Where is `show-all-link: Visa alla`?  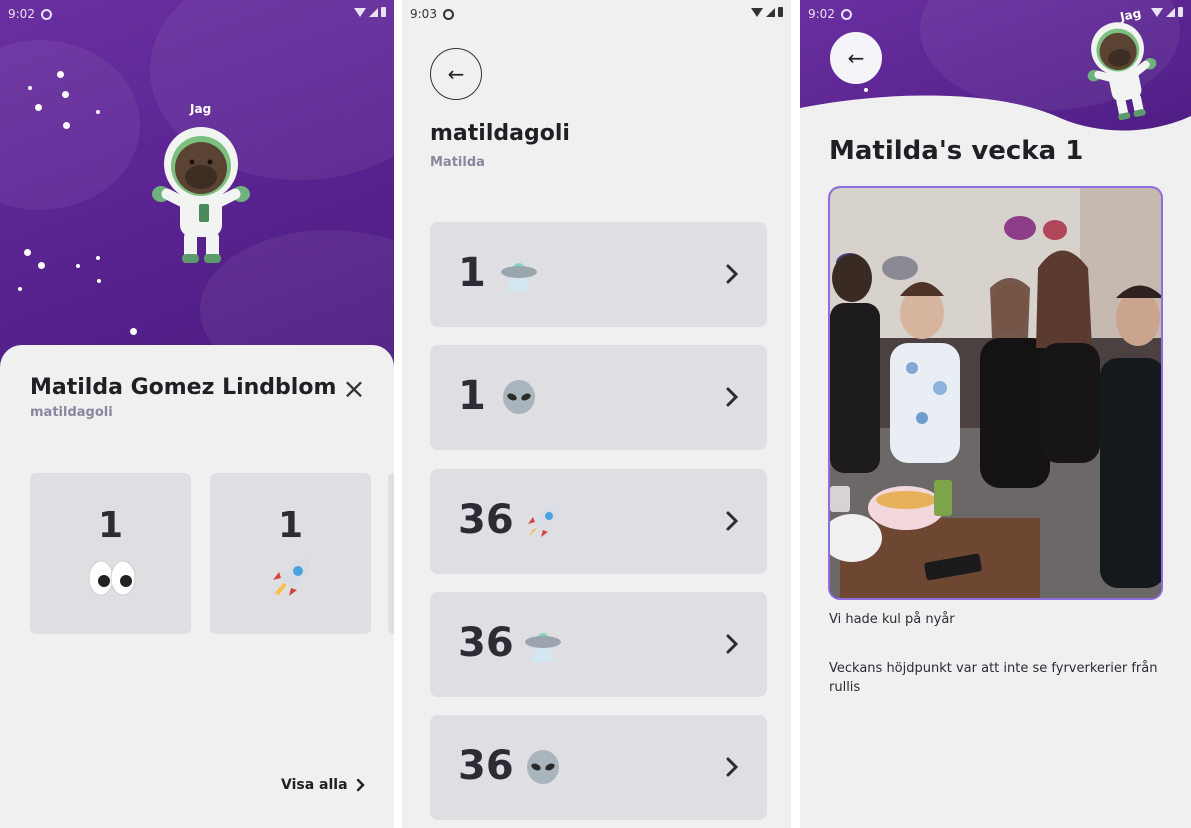 show-all-link: Visa alla is located at coordinates (323, 785).